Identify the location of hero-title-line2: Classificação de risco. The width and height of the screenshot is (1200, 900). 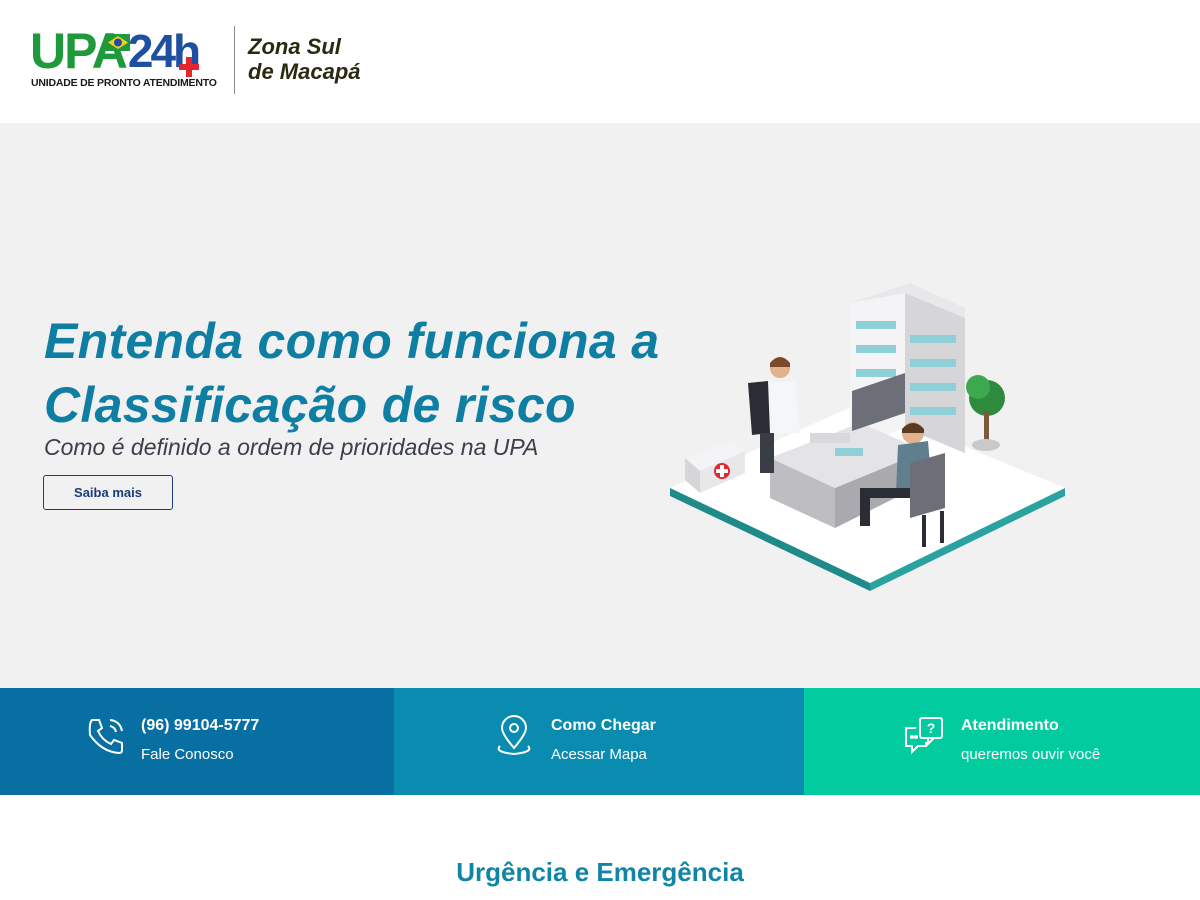
(310, 405).